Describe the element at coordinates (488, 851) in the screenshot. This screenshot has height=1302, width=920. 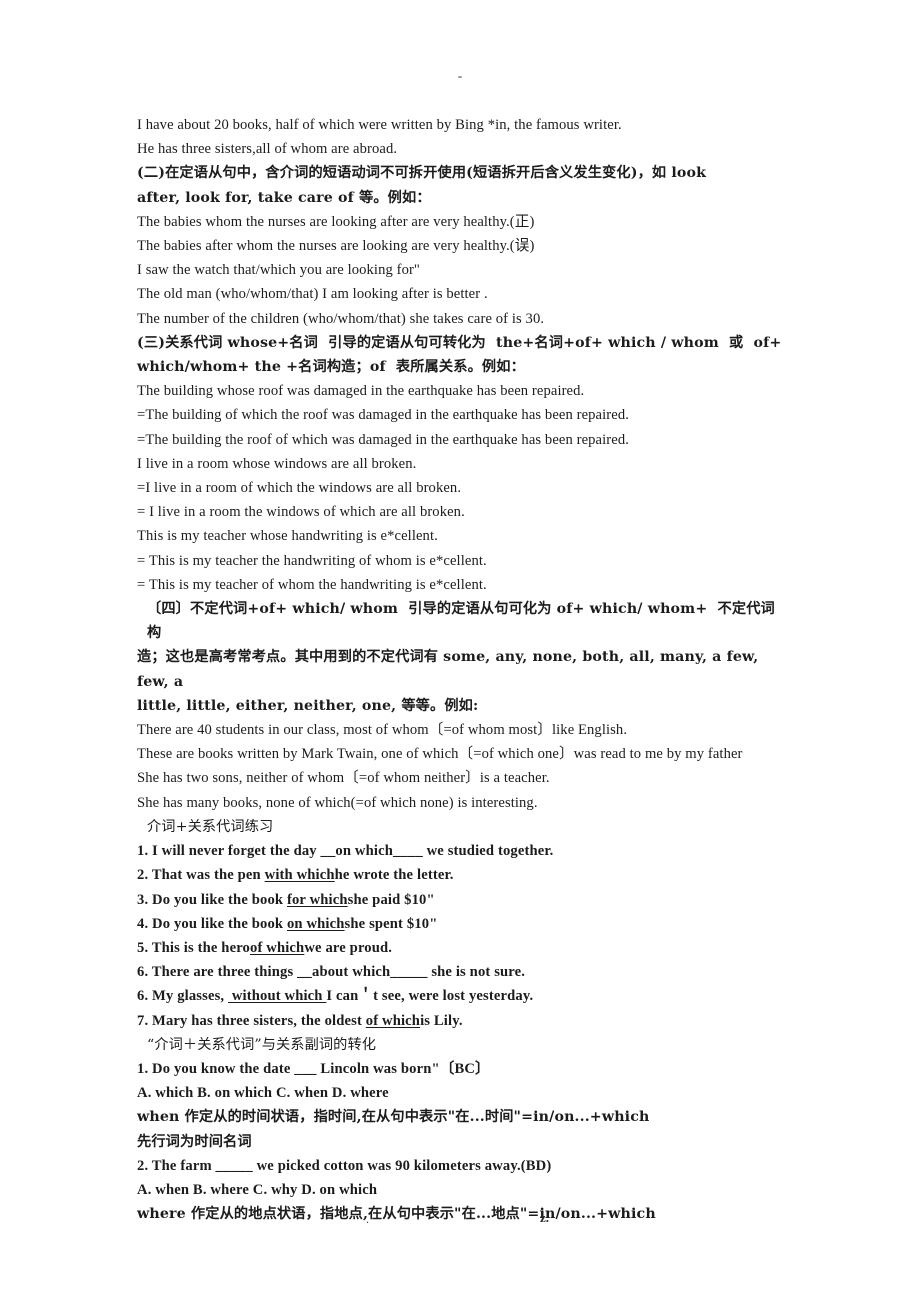
I see `line-text: we studied together.` at that location.